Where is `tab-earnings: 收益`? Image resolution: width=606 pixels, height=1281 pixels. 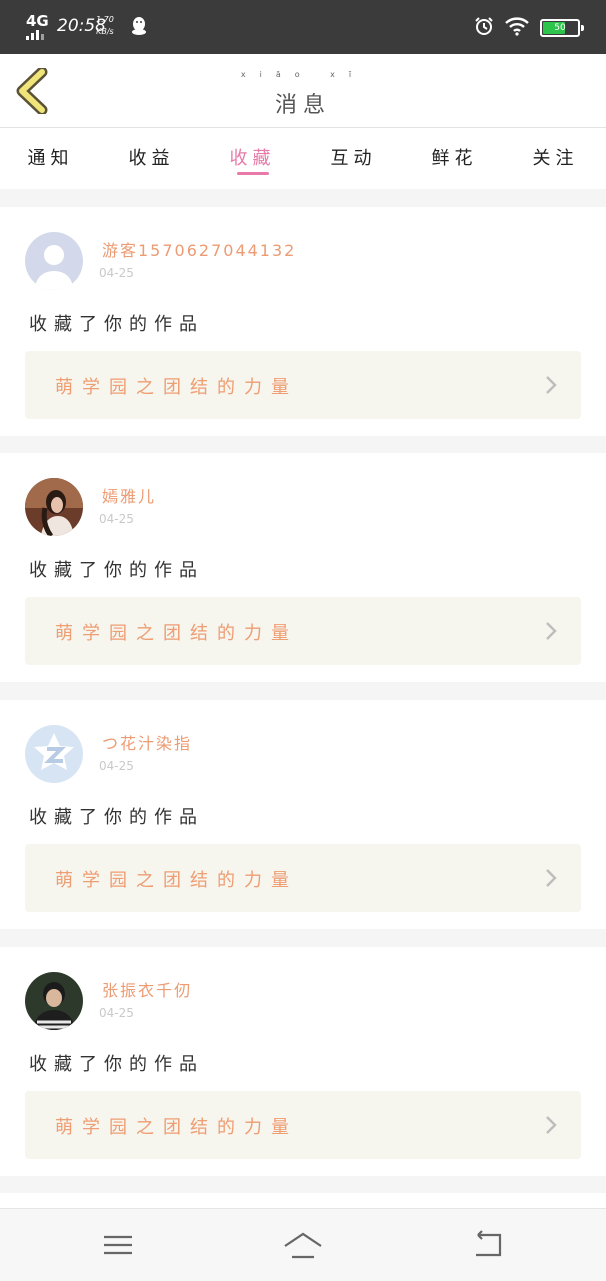 tab-earnings: 收益 is located at coordinates (151, 158).